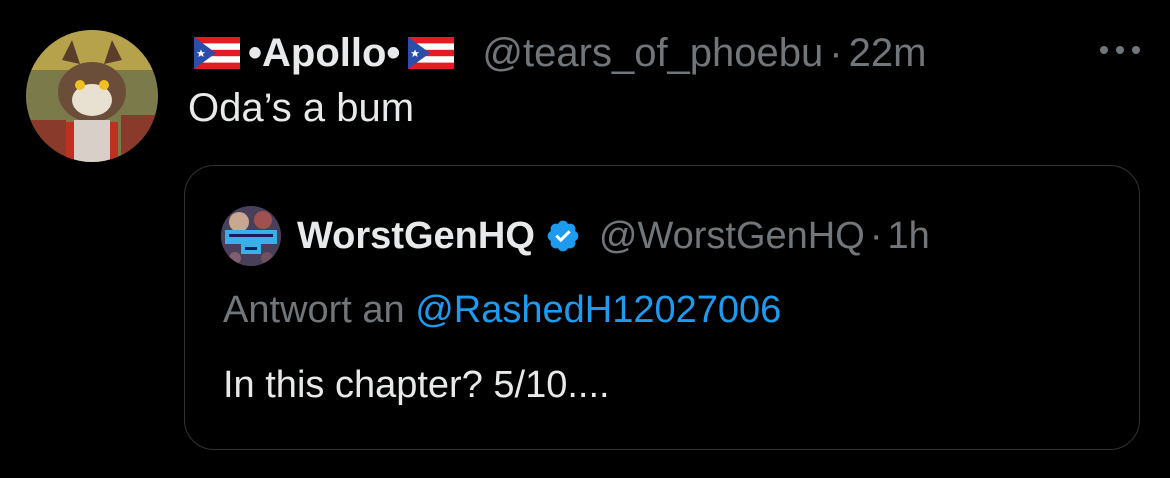  I want to click on tweet-text: Oda’s a bum, so click(301, 108).